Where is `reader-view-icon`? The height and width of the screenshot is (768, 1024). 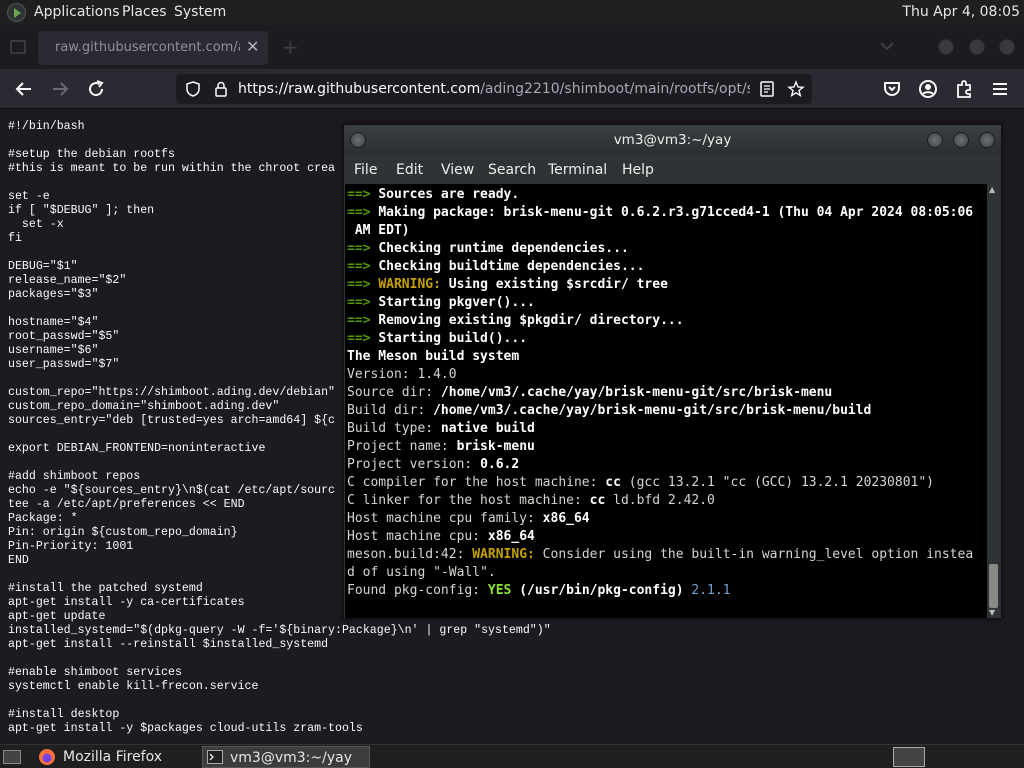
reader-view-icon is located at coordinates (767, 89).